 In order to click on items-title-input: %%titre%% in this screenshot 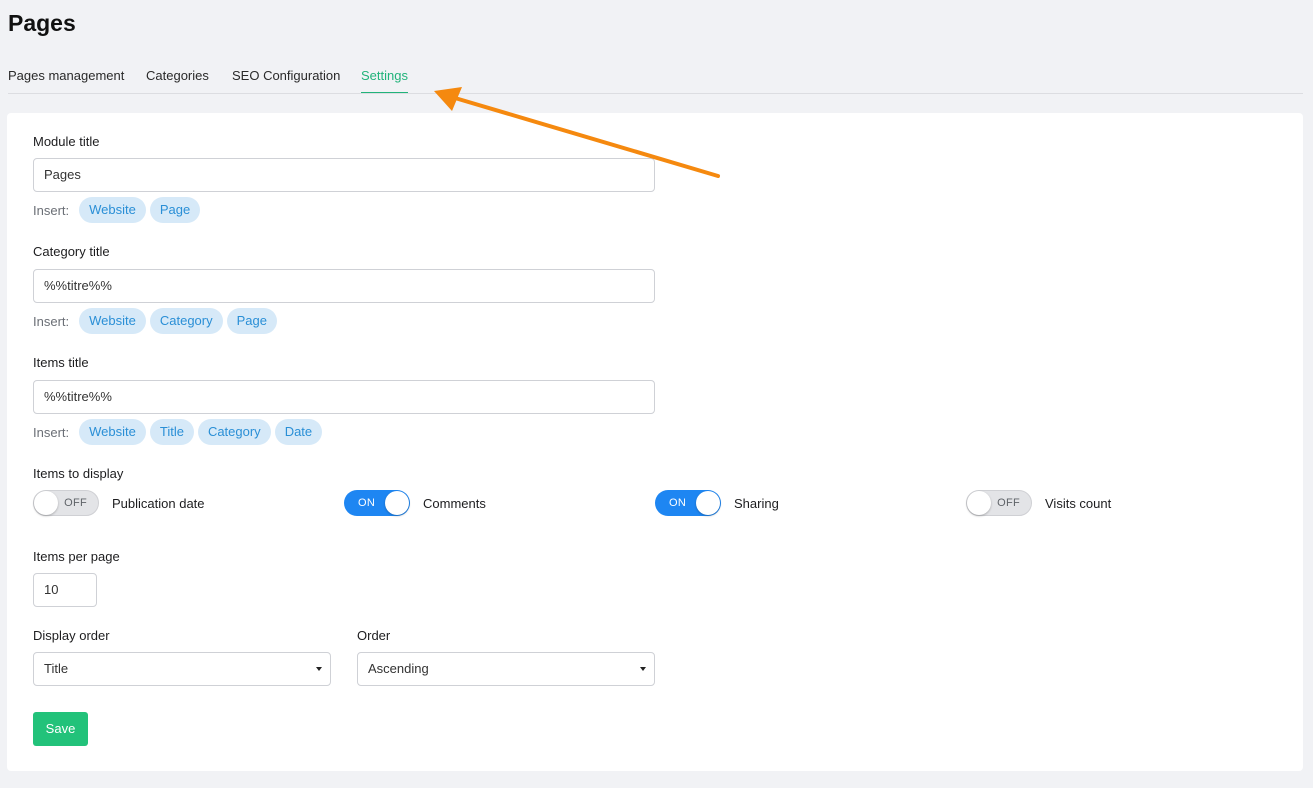, I will do `click(344, 397)`.